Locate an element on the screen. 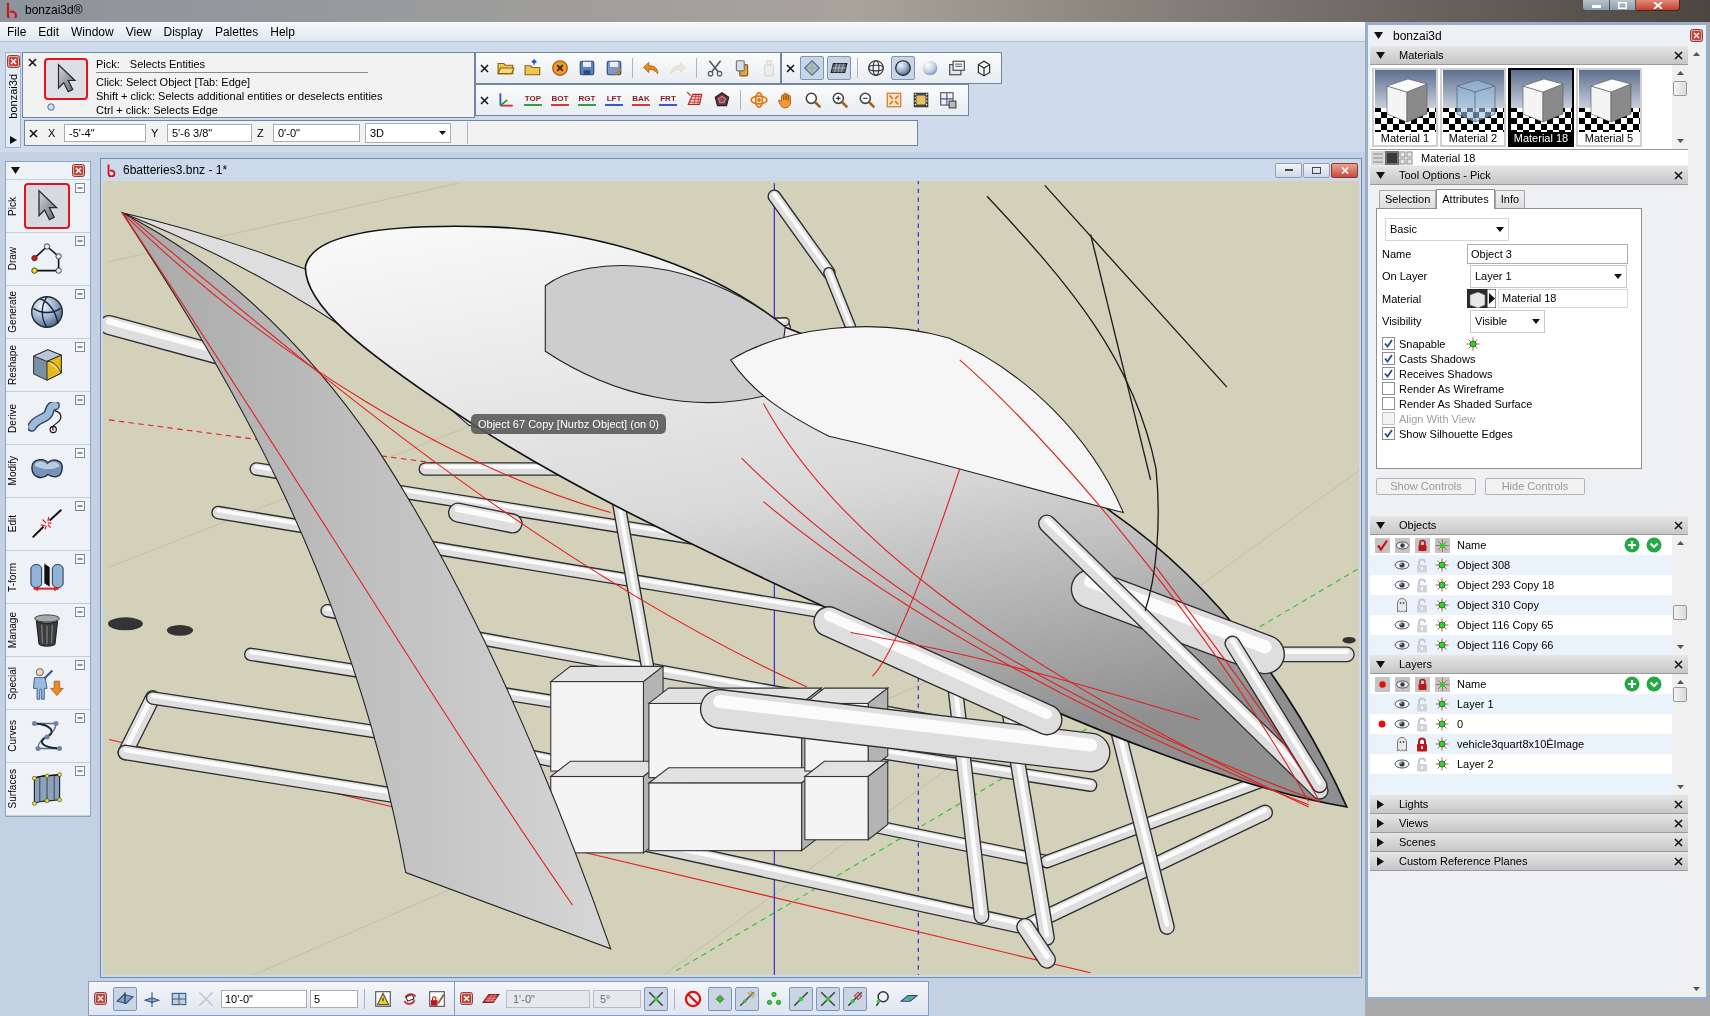 The width and height of the screenshot is (1710, 1016). dropdown-caret-icon is located at coordinates (1618, 276).